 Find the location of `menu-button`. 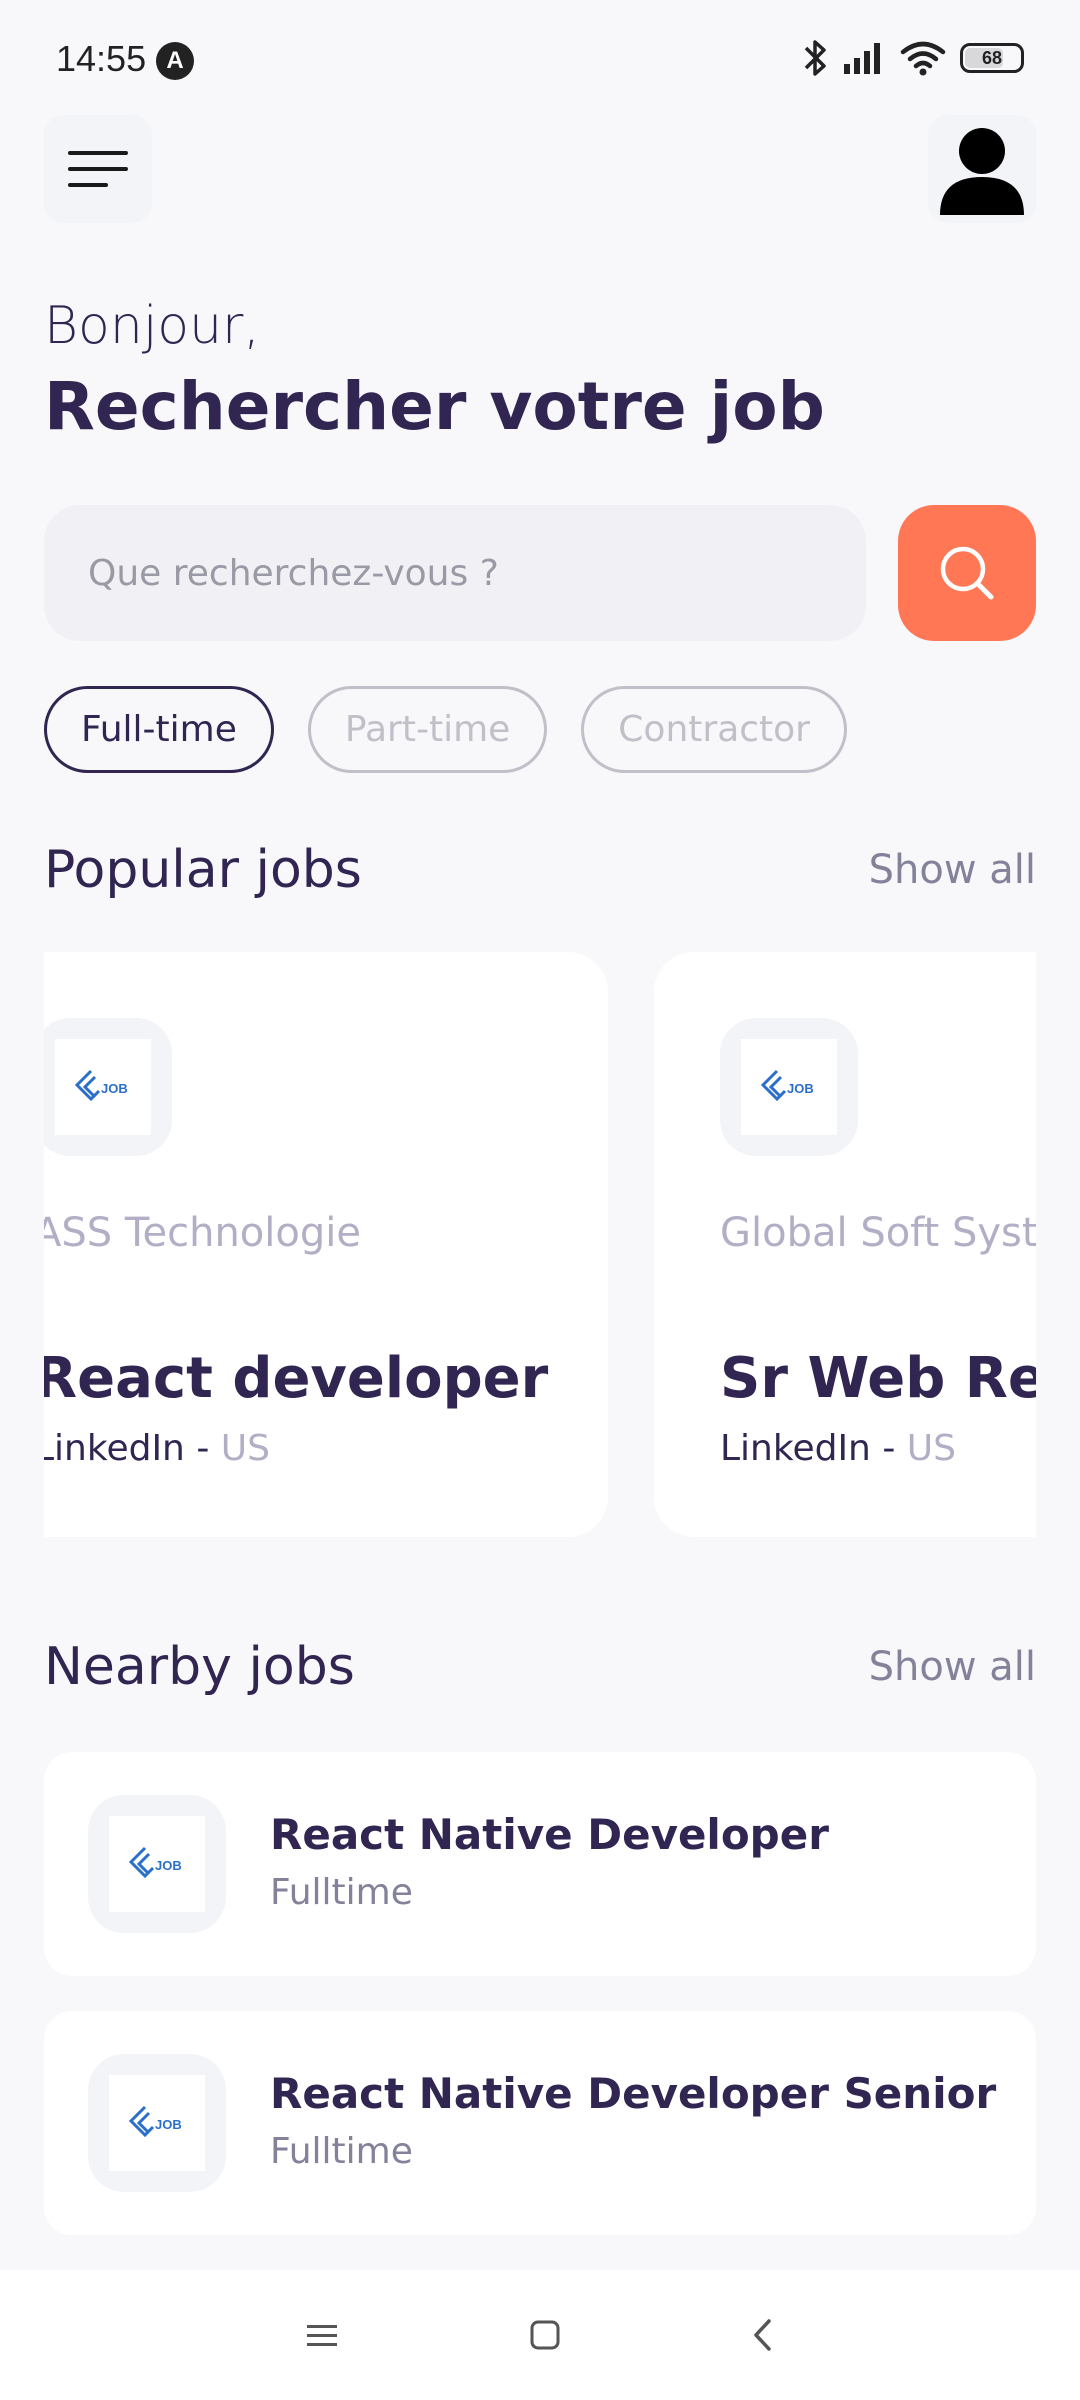

menu-button is located at coordinates (98, 169).